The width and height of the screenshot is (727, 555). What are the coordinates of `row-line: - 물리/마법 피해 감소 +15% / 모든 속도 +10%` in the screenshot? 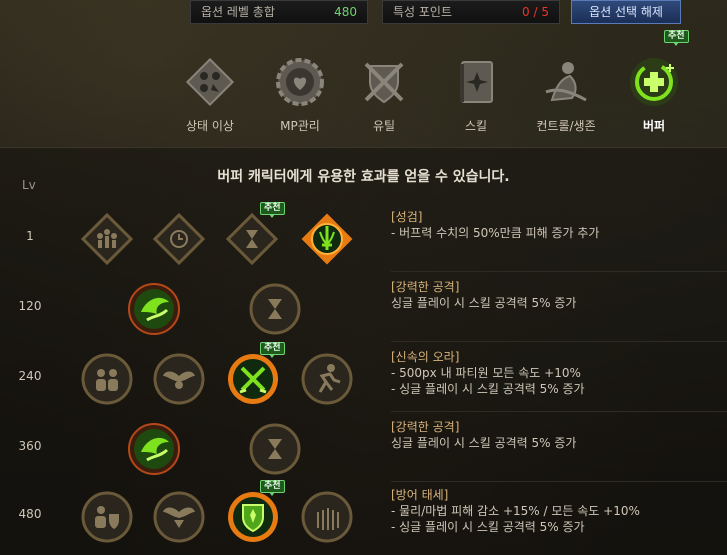 It's located at (515, 511).